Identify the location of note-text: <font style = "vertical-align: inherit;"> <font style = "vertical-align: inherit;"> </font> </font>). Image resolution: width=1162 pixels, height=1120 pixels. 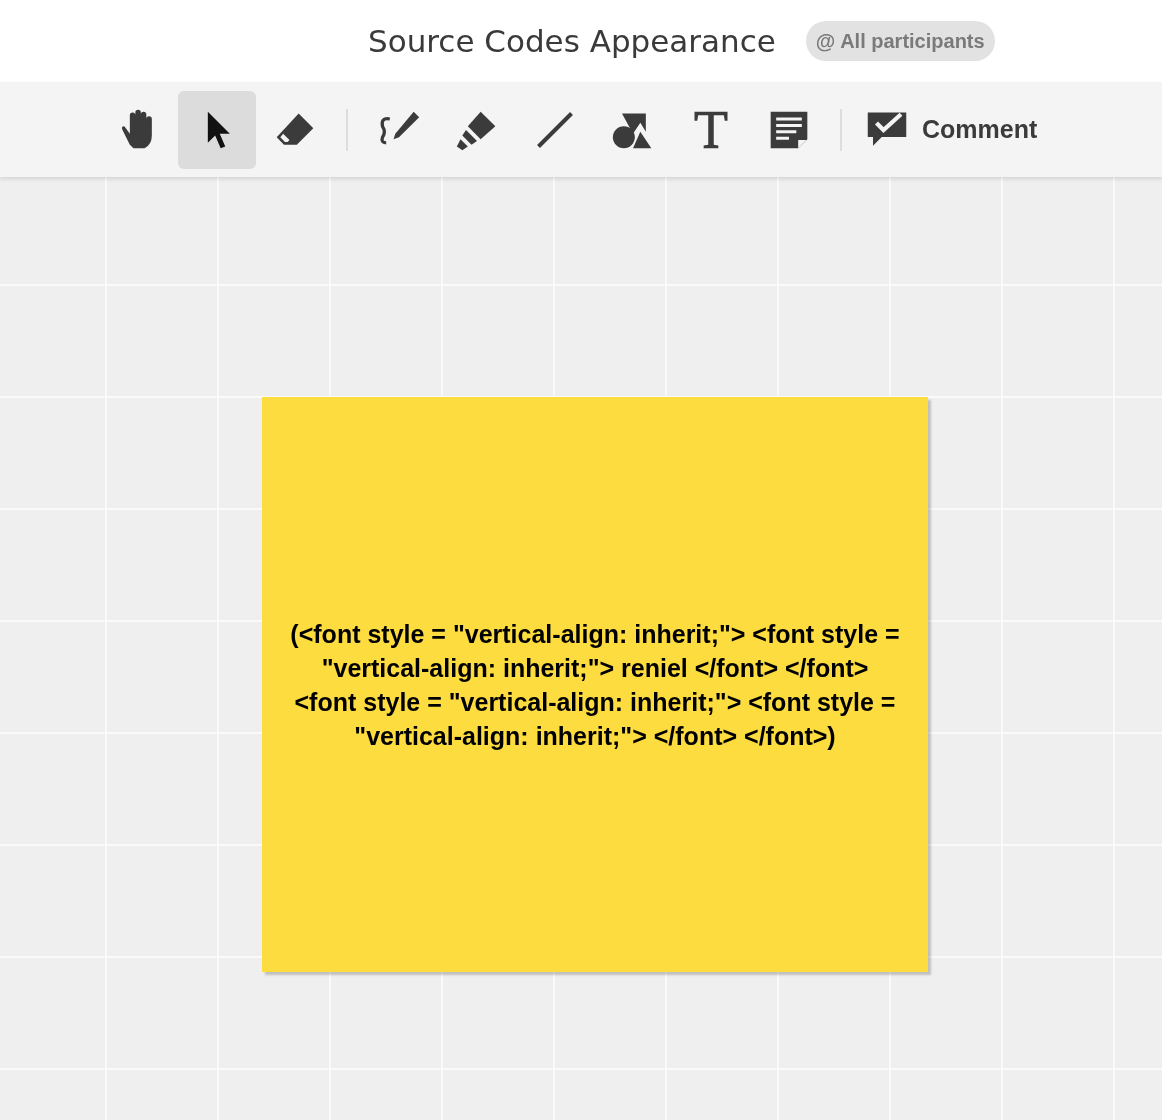
(595, 719).